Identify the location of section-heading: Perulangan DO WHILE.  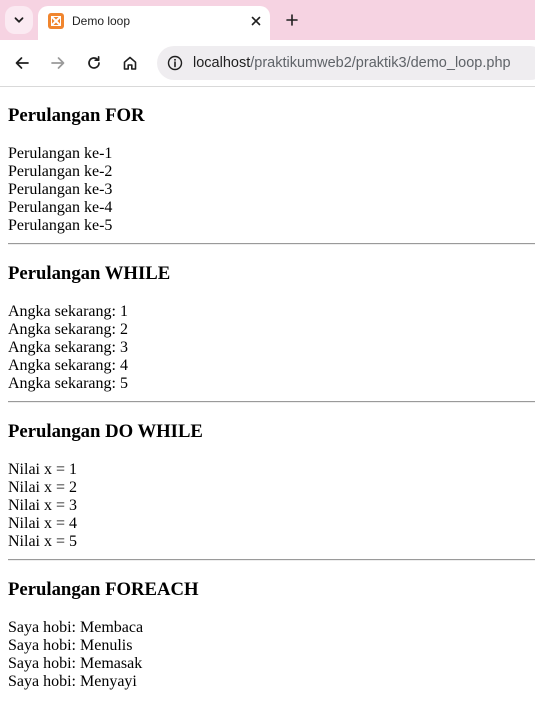
(105, 431).